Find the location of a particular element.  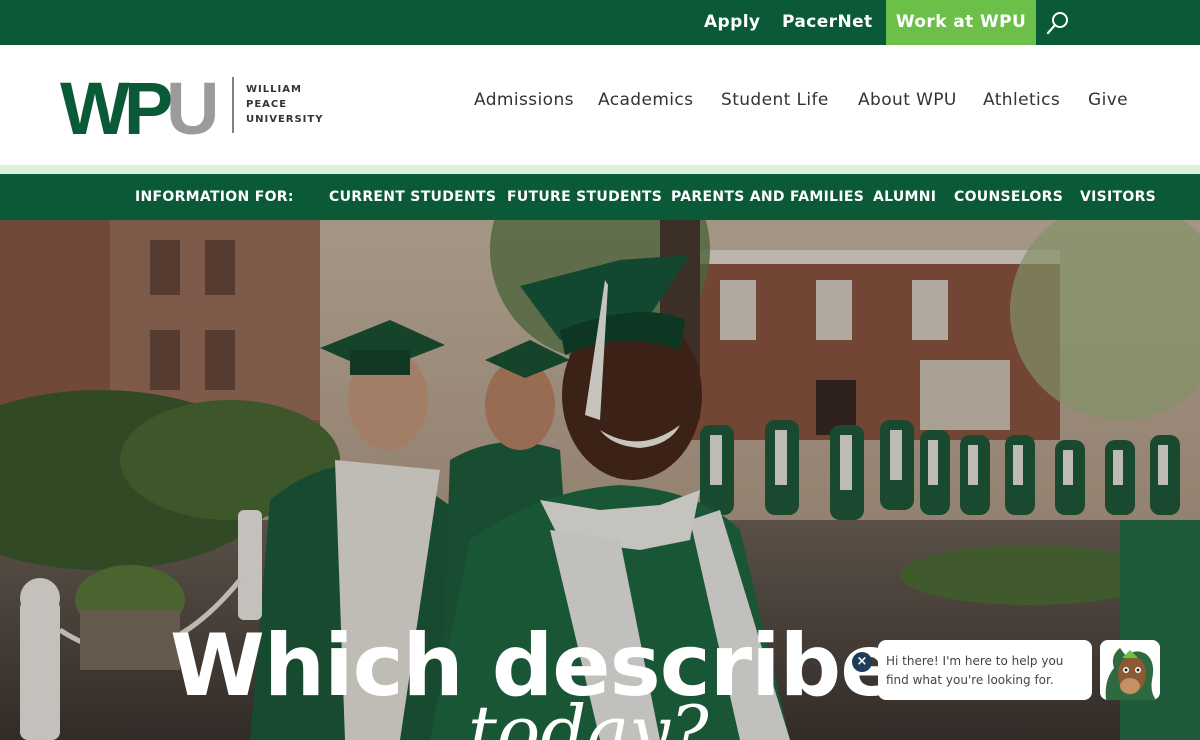

logo-line-william: WILLIAM is located at coordinates (274, 89).